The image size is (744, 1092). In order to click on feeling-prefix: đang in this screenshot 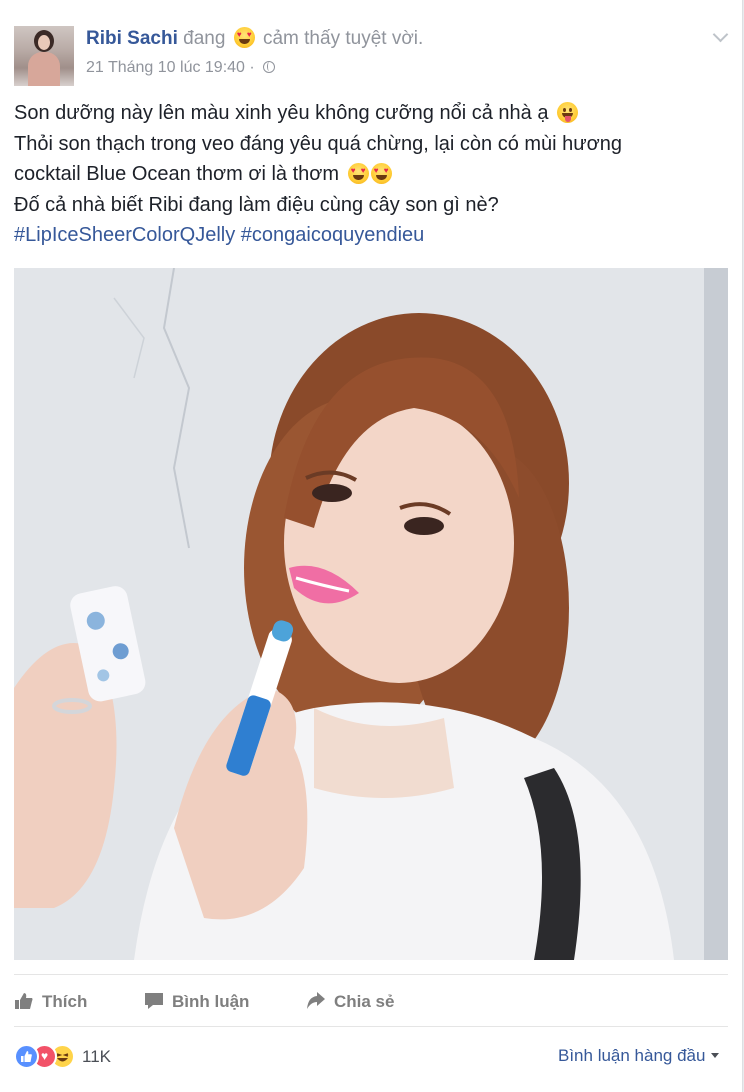, I will do `click(204, 38)`.